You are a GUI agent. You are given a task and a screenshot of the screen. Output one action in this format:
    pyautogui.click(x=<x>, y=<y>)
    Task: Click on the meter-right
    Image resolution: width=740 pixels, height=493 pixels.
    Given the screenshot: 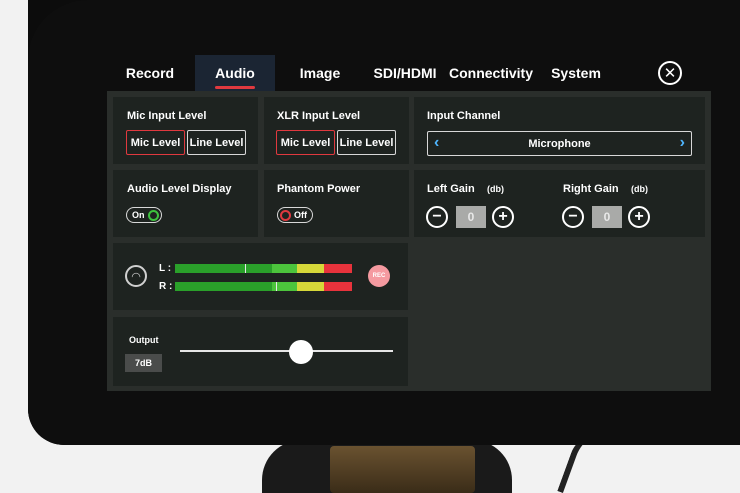 What is the action you would take?
    pyautogui.click(x=263, y=286)
    